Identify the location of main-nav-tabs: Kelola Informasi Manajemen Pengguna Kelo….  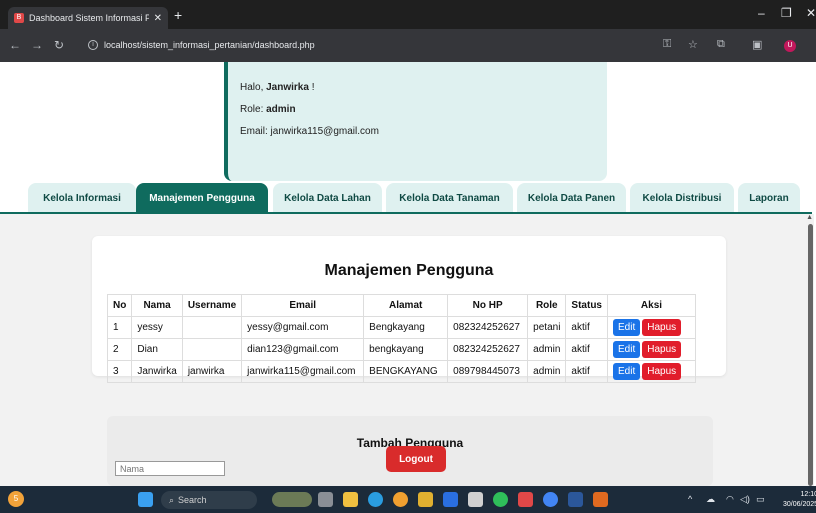
(408, 198).